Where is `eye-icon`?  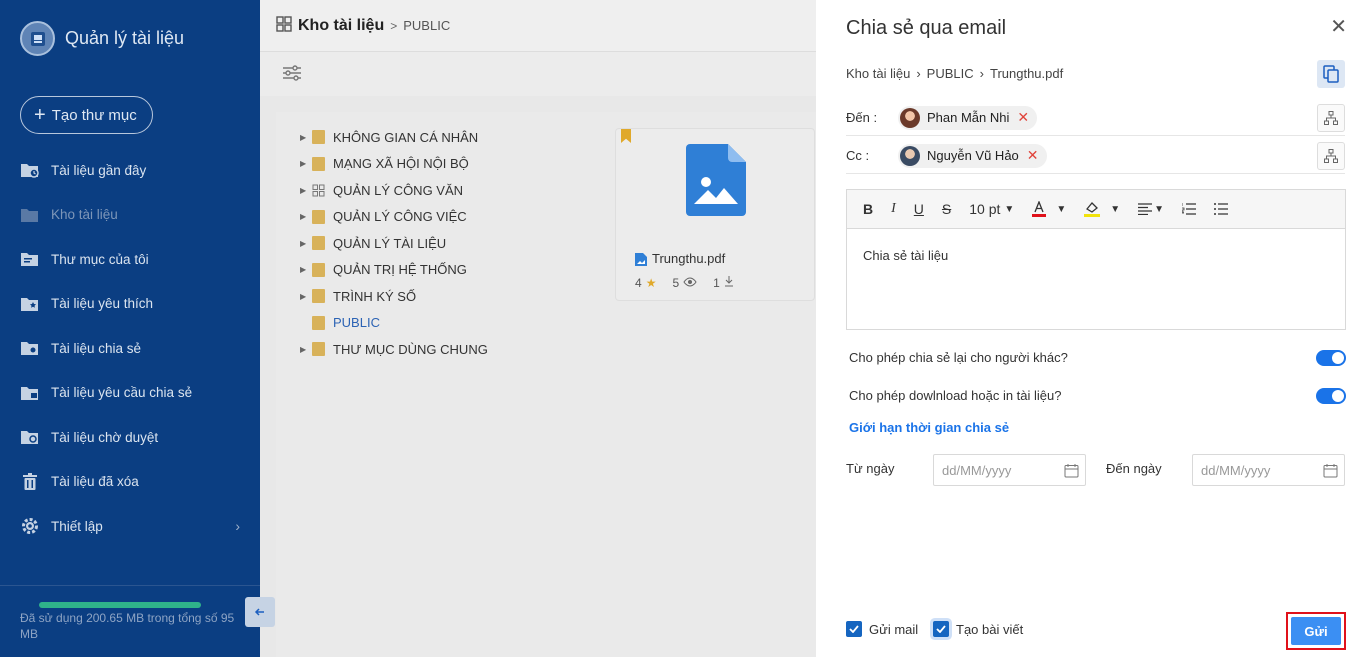
eye-icon is located at coordinates (690, 283).